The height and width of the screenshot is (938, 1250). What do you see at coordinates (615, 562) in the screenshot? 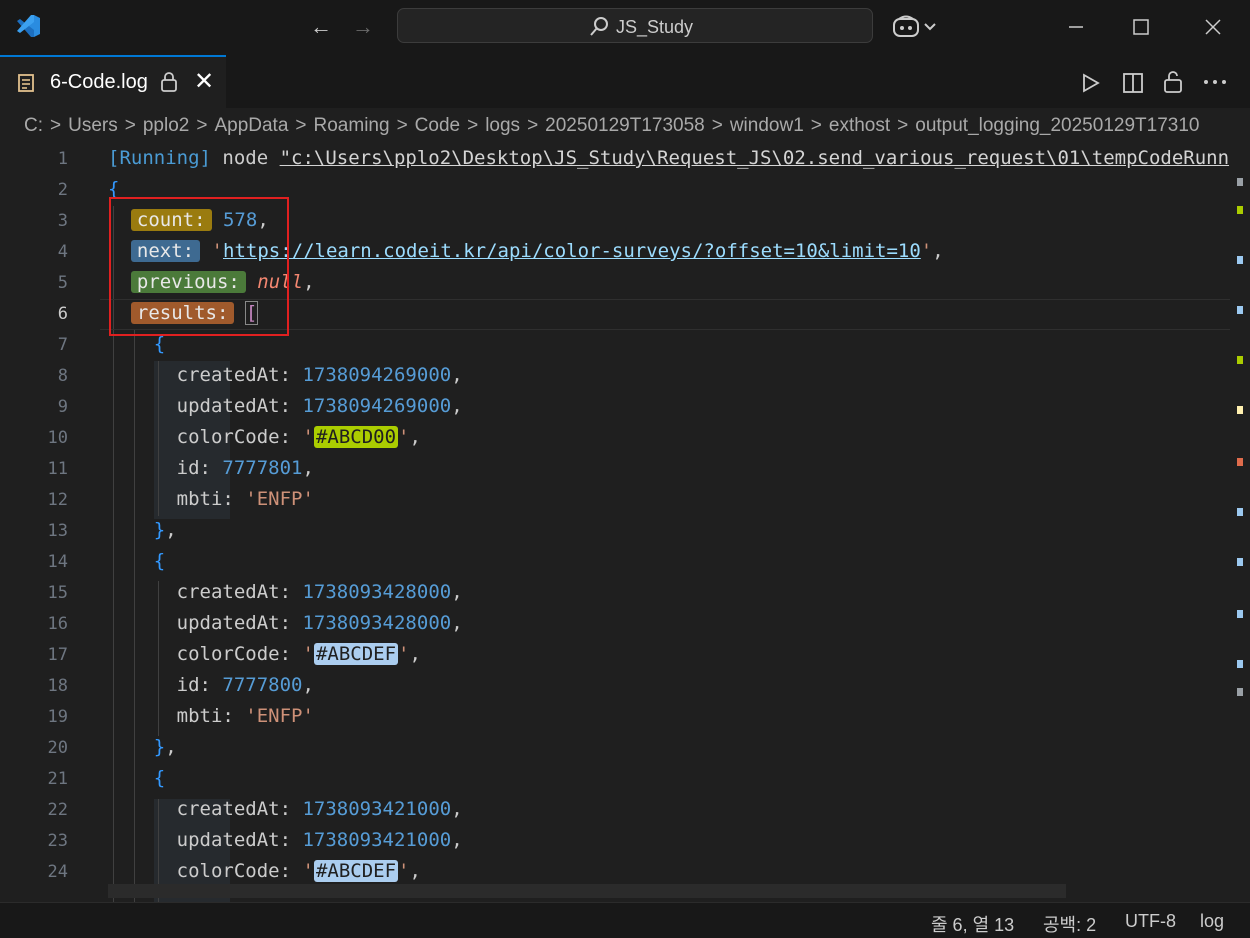
I see `code-line: 14 {` at bounding box center [615, 562].